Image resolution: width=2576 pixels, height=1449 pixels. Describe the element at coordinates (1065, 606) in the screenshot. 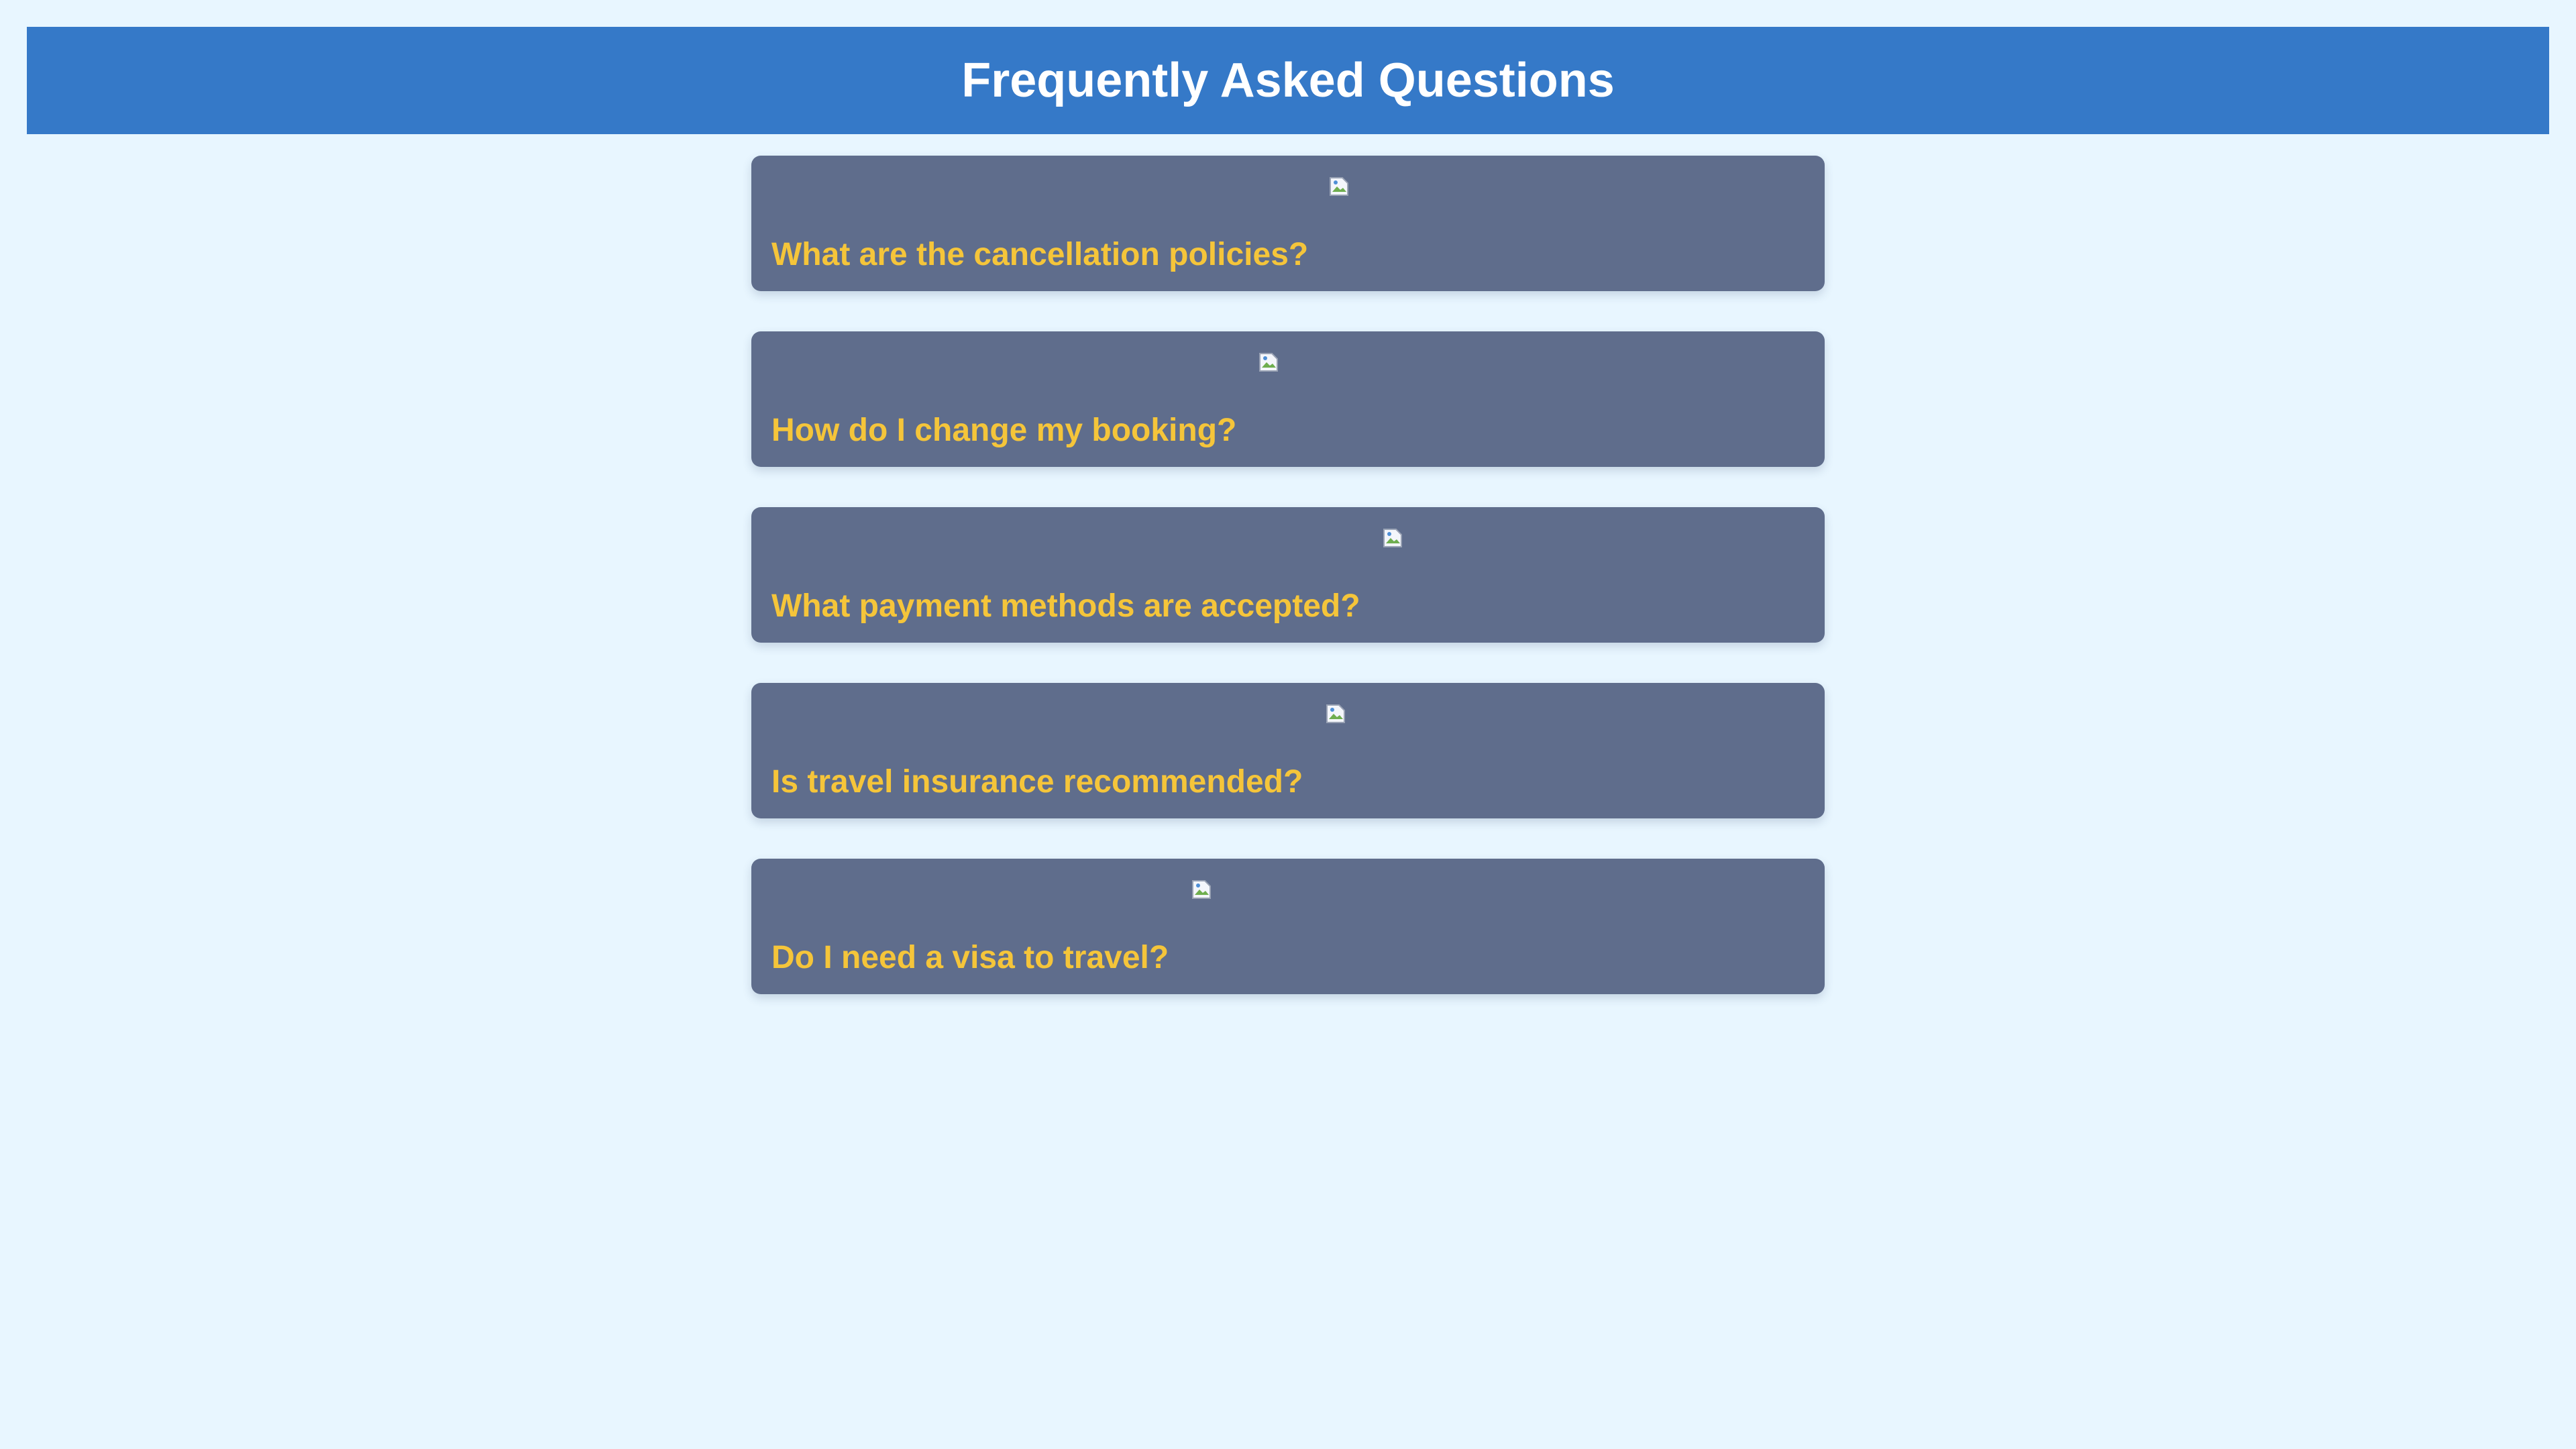

I see `faq-question: What payment methods are accepted?` at that location.